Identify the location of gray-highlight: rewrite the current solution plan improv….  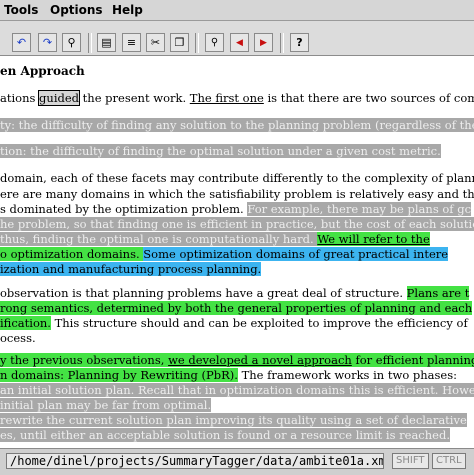
(233, 420).